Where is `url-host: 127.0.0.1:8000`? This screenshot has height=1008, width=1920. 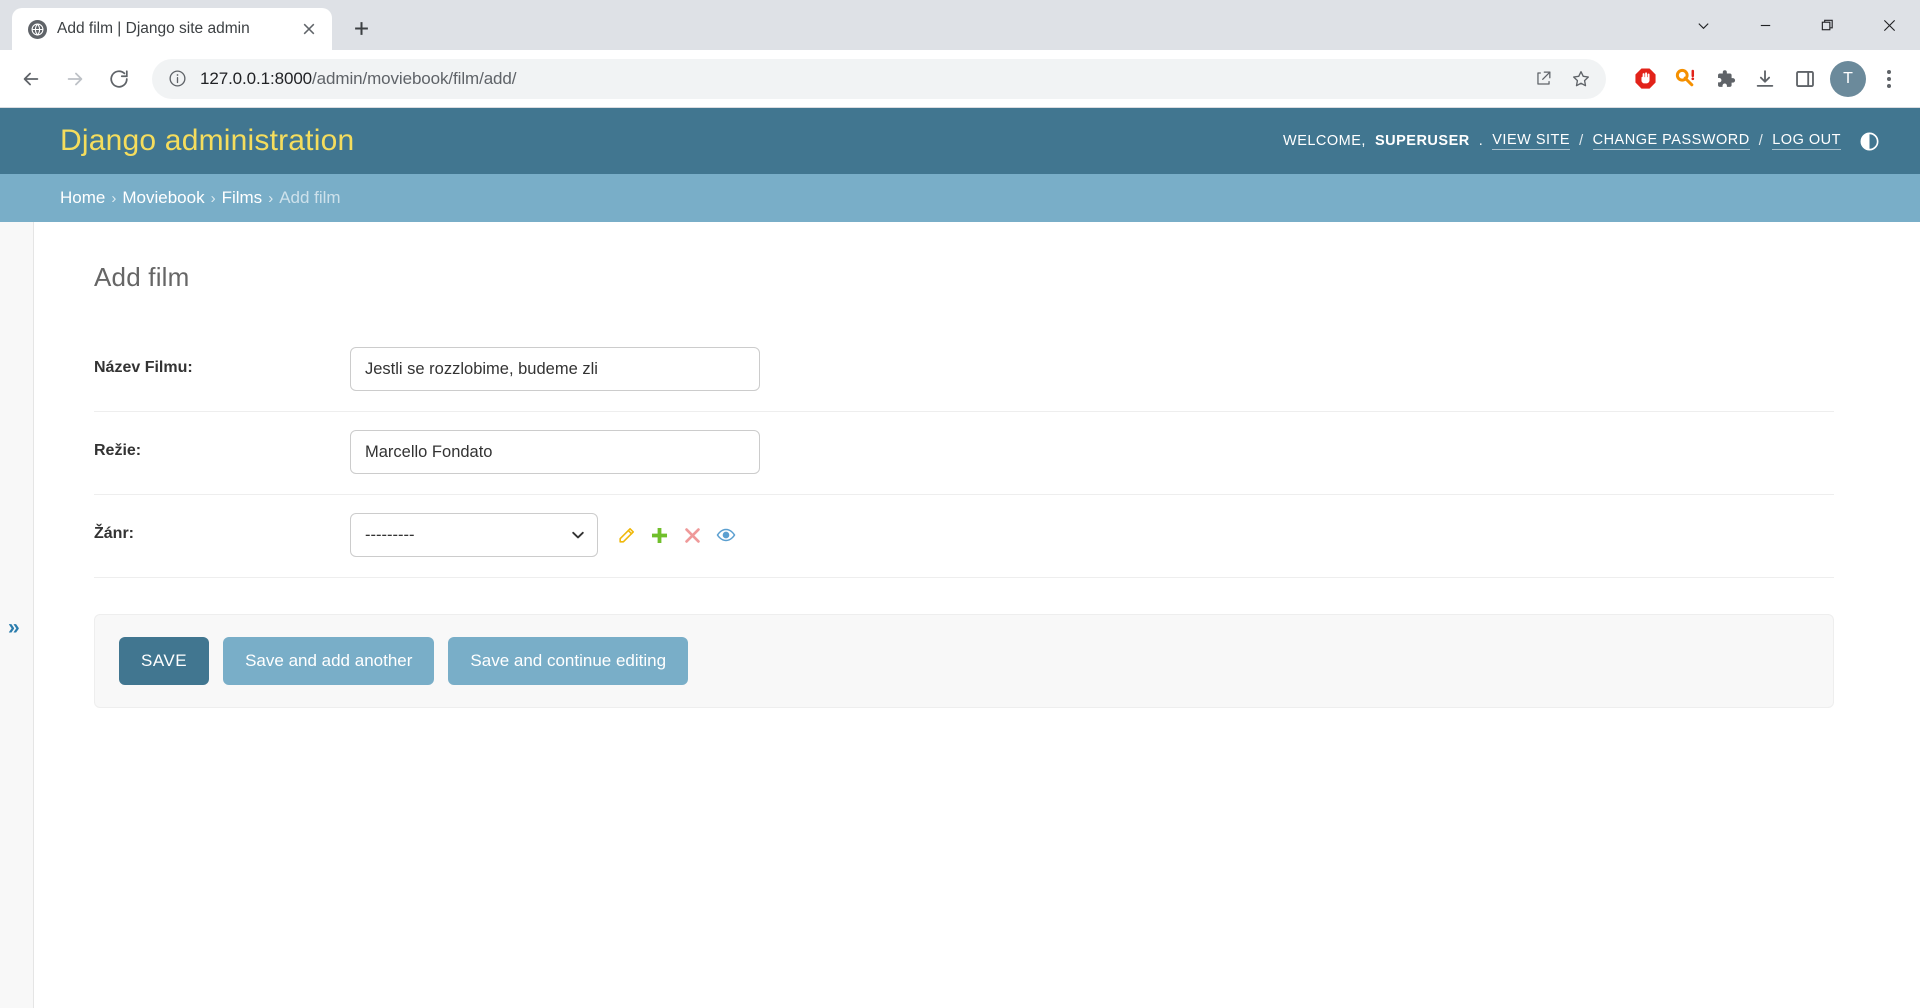
url-host: 127.0.0.1:8000 is located at coordinates (256, 78).